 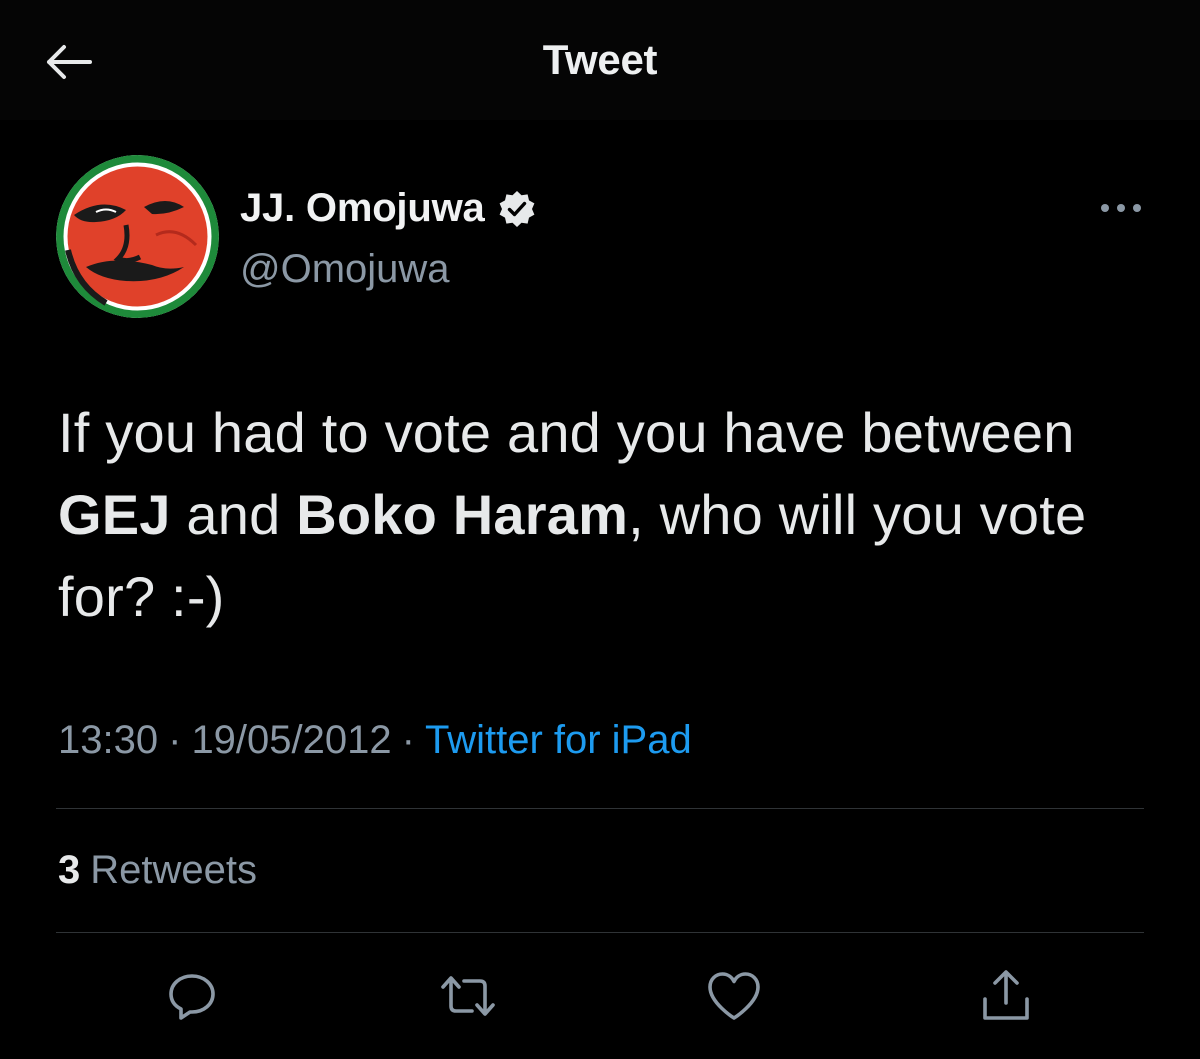 What do you see at coordinates (108, 740) in the screenshot?
I see `tweet-time: 13:30` at bounding box center [108, 740].